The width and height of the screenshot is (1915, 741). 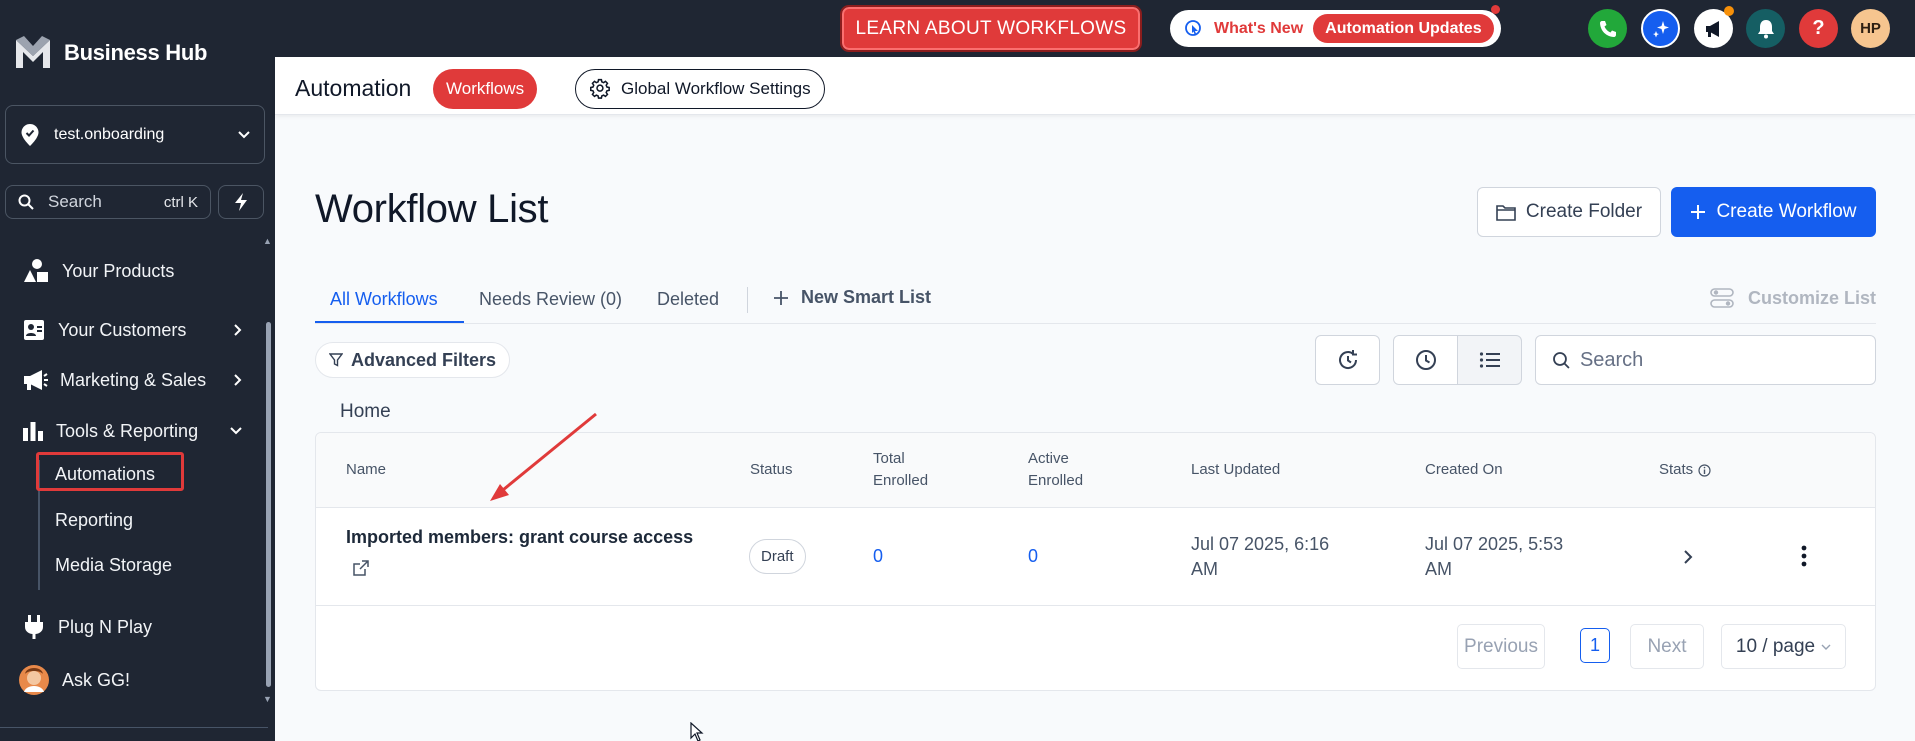 I want to click on next-page-button: Next, so click(x=1667, y=646).